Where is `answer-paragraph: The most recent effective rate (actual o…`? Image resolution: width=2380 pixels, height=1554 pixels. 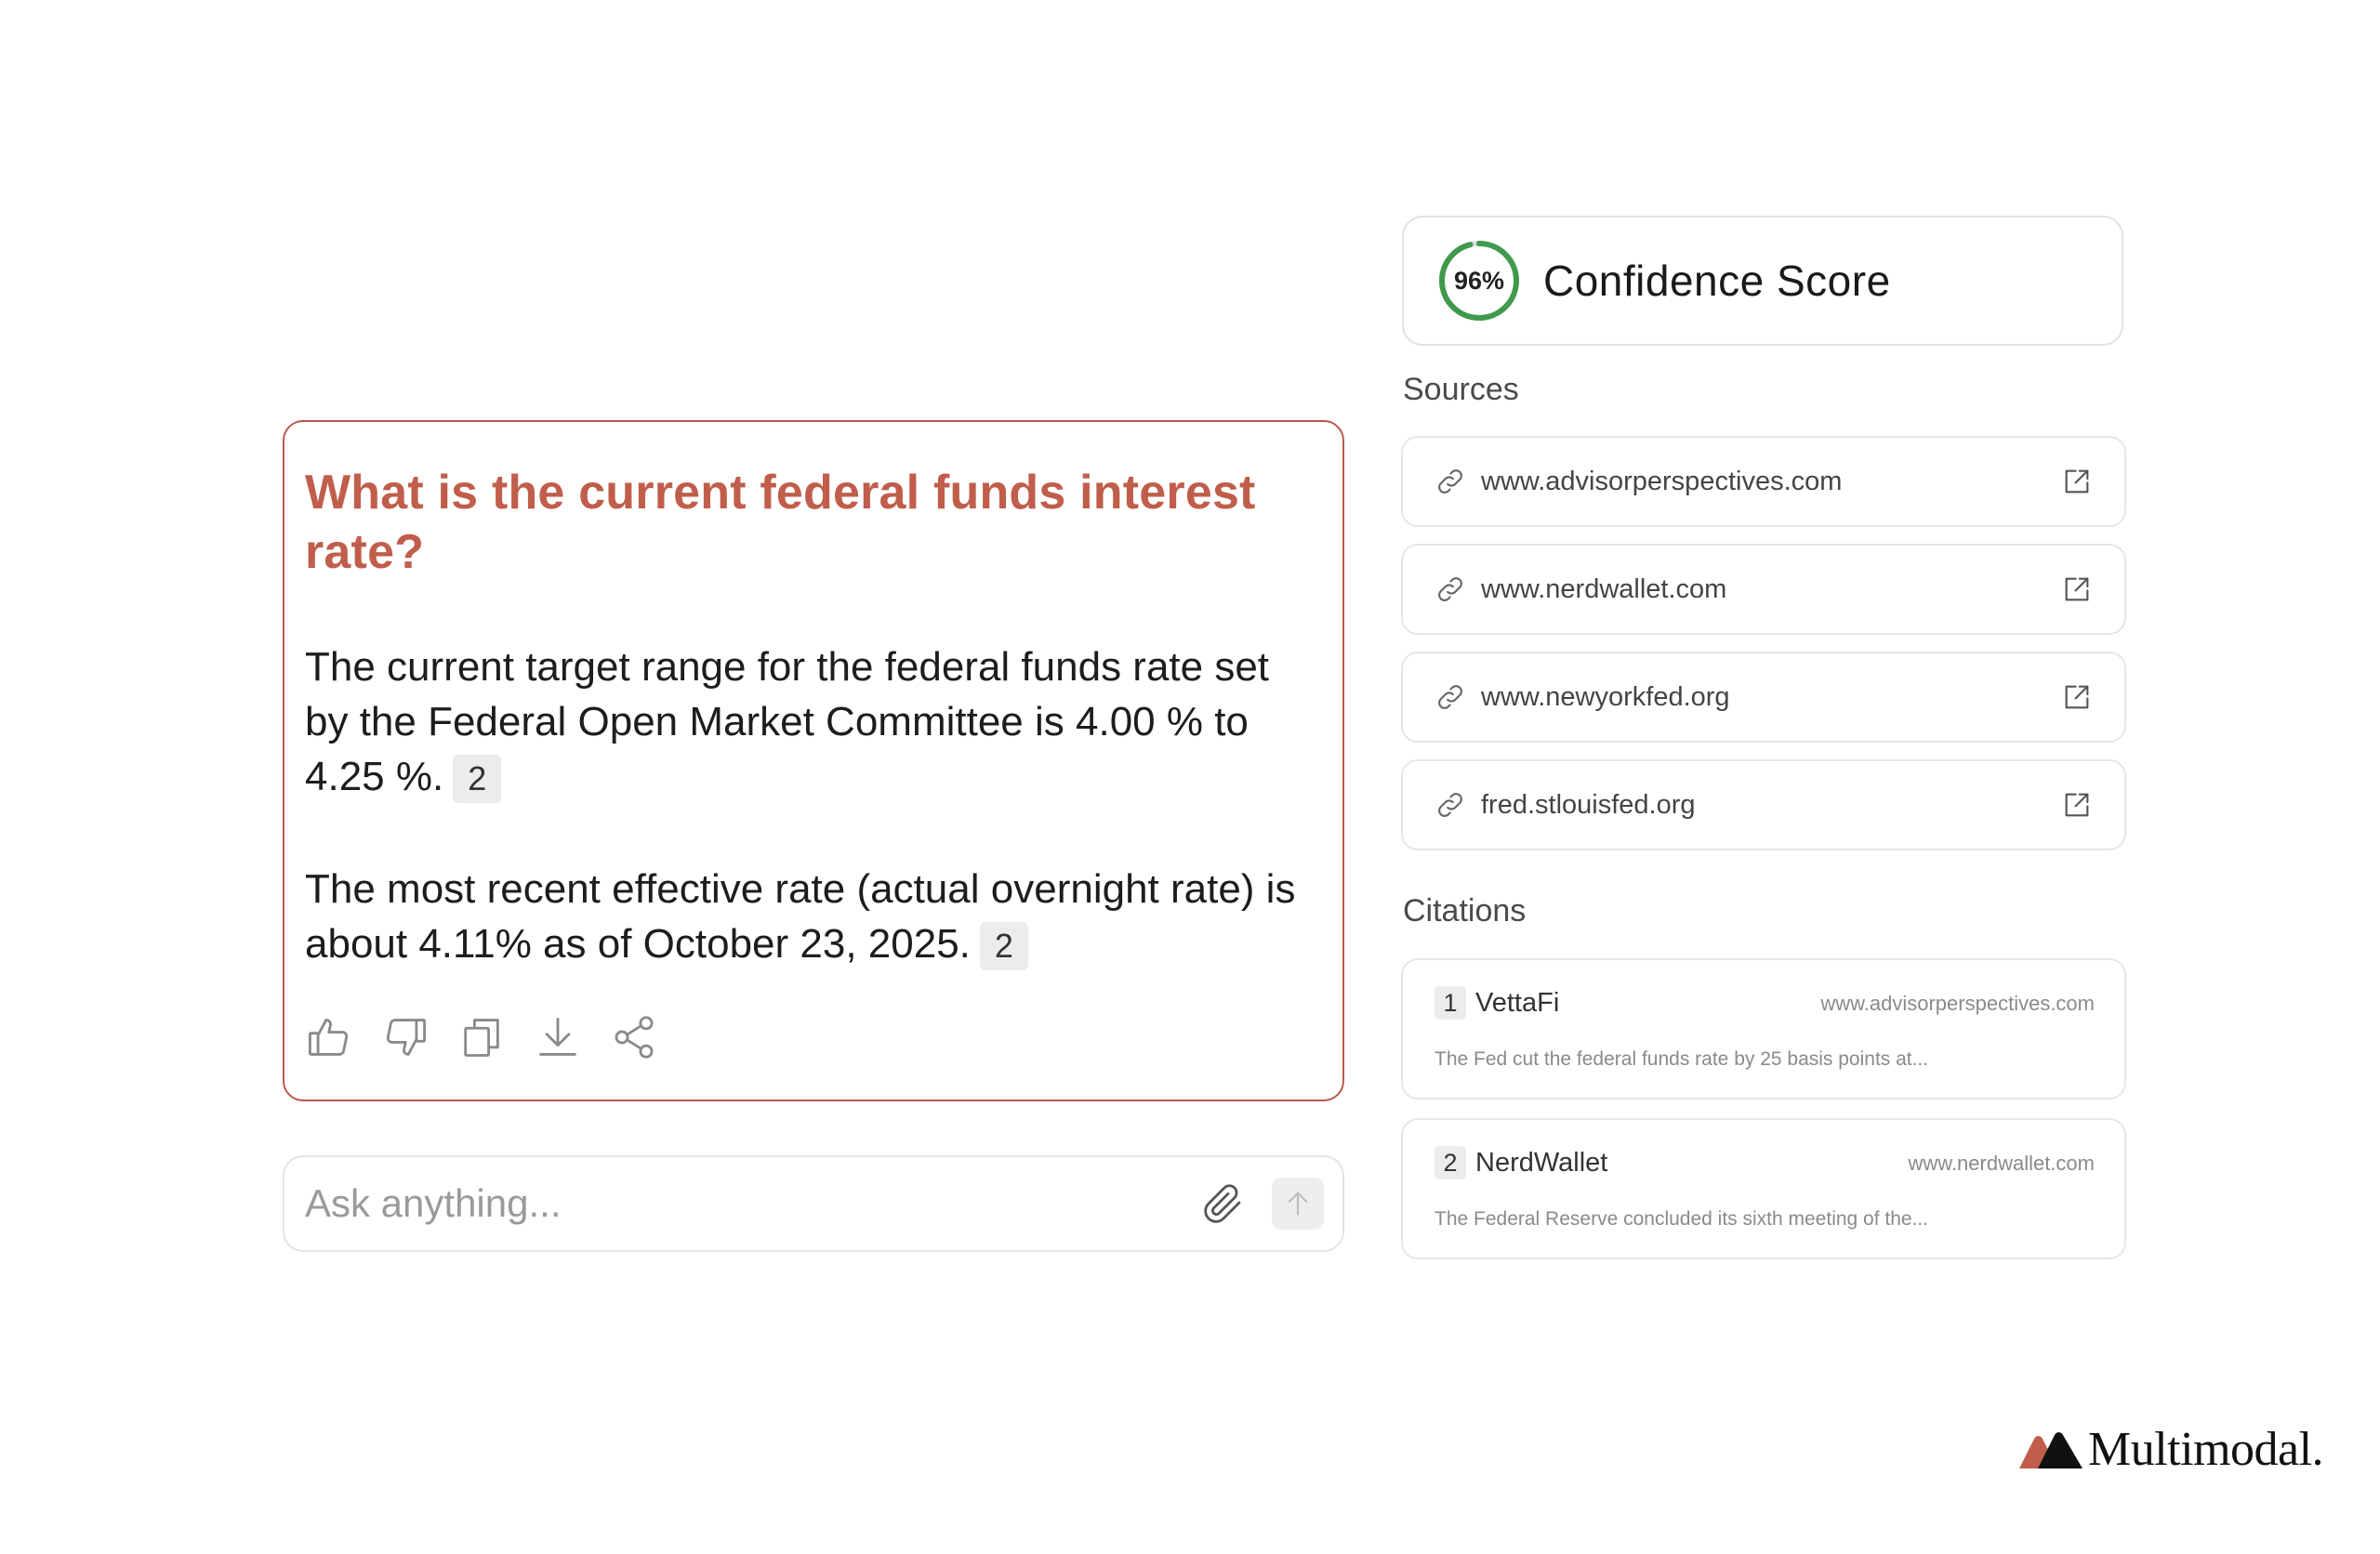
answer-paragraph: The most recent effective rate (actual o… is located at coordinates (811, 916).